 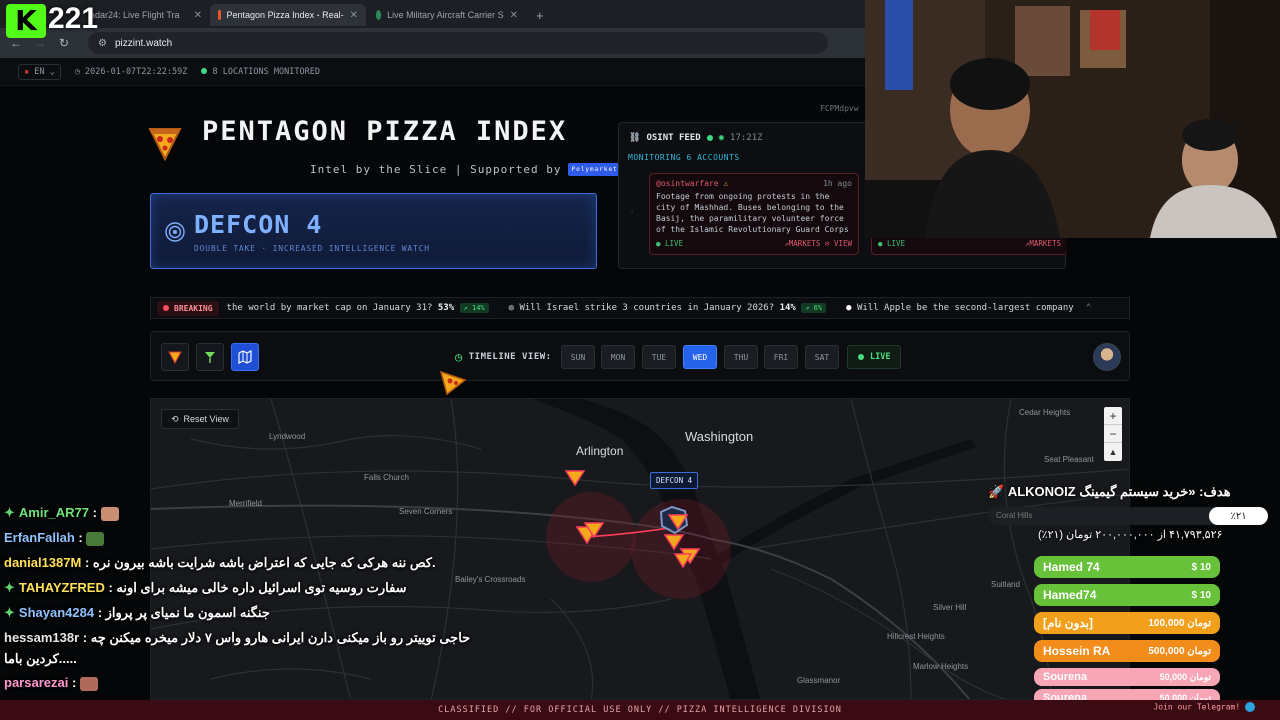 I want to click on reset-view-button: ⟲ Reset View, so click(x=200, y=419).